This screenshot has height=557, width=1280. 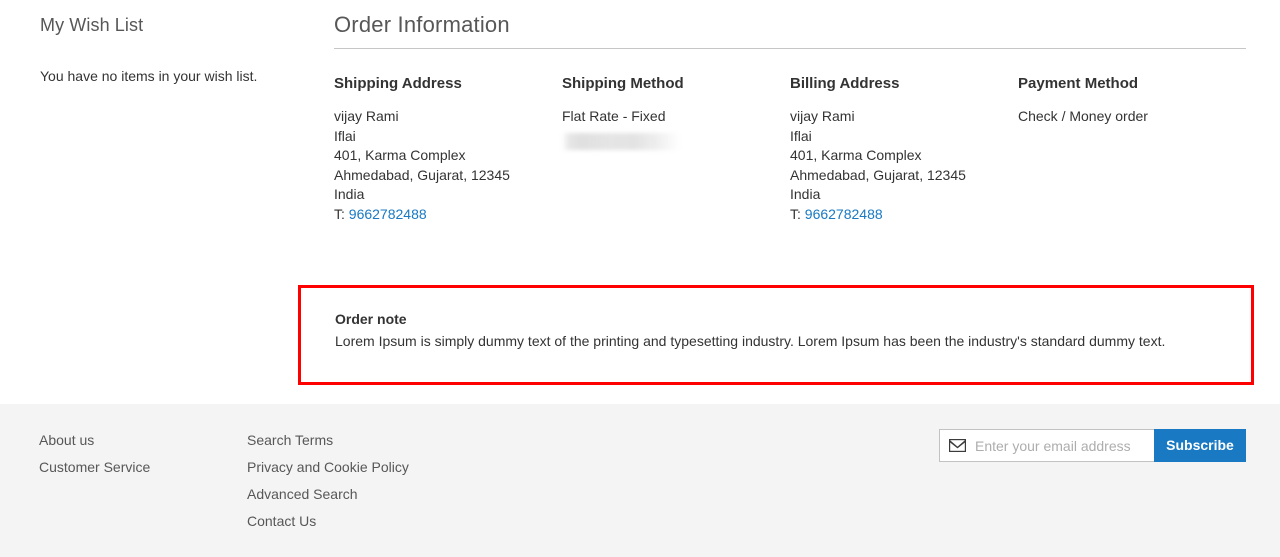 I want to click on footer-link-privacy-cookie-policy: Privacy and Cookie Policy, so click(x=362, y=467).